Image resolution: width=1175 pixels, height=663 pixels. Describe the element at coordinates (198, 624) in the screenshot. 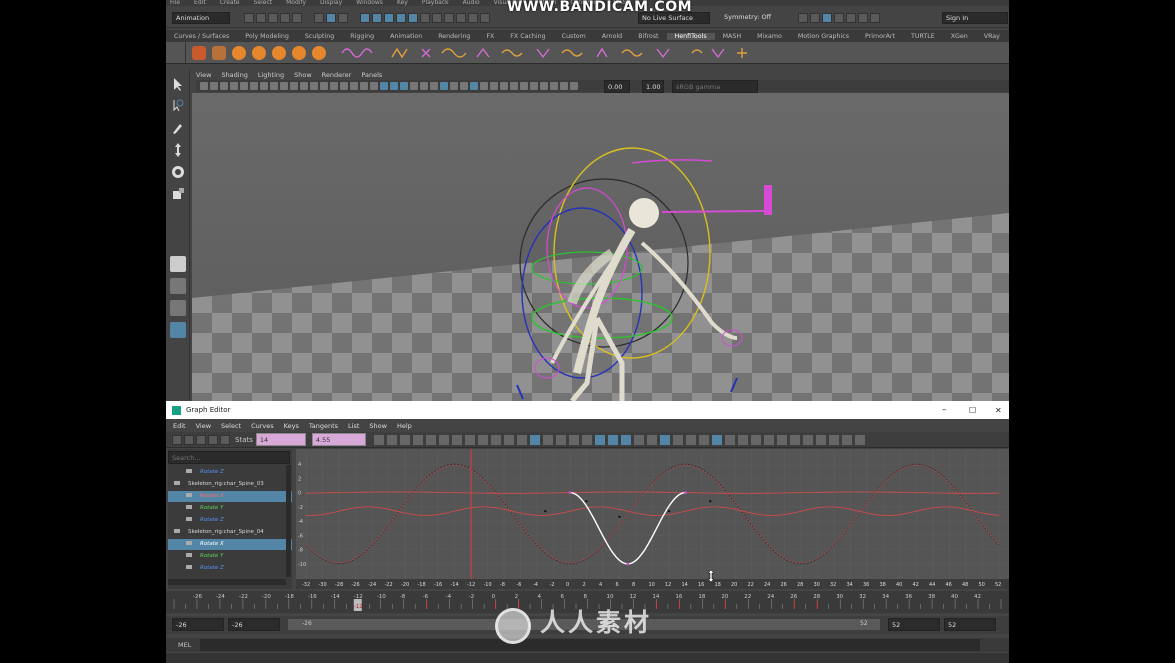

I see `anim-start-field: -26` at that location.